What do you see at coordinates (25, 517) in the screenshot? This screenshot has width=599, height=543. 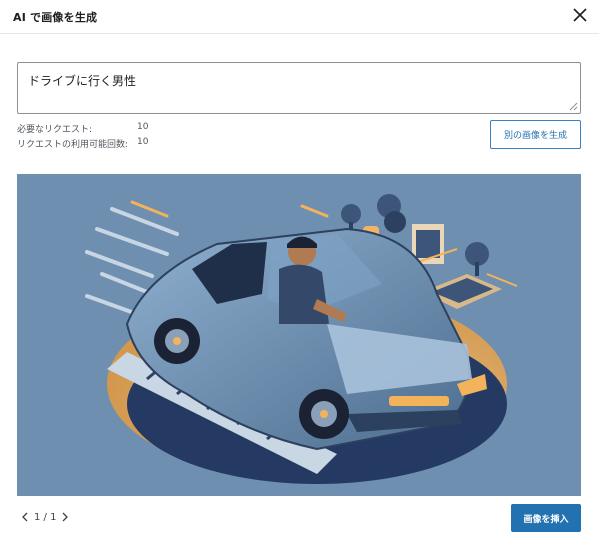 I see `chevron-left-icon` at bounding box center [25, 517].